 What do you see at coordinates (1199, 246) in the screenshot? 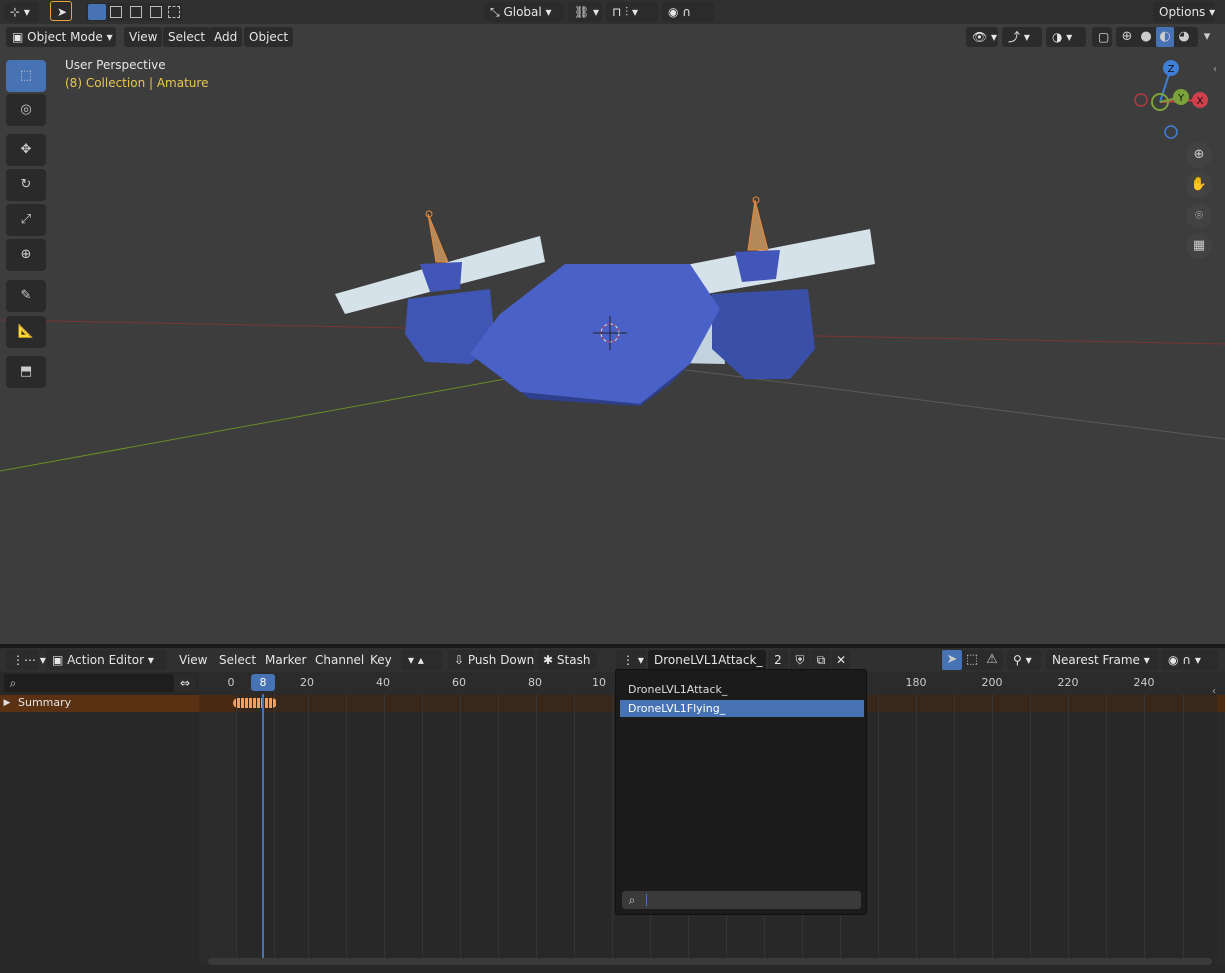
I see `ortho-toggle-button: ▦` at bounding box center [1199, 246].